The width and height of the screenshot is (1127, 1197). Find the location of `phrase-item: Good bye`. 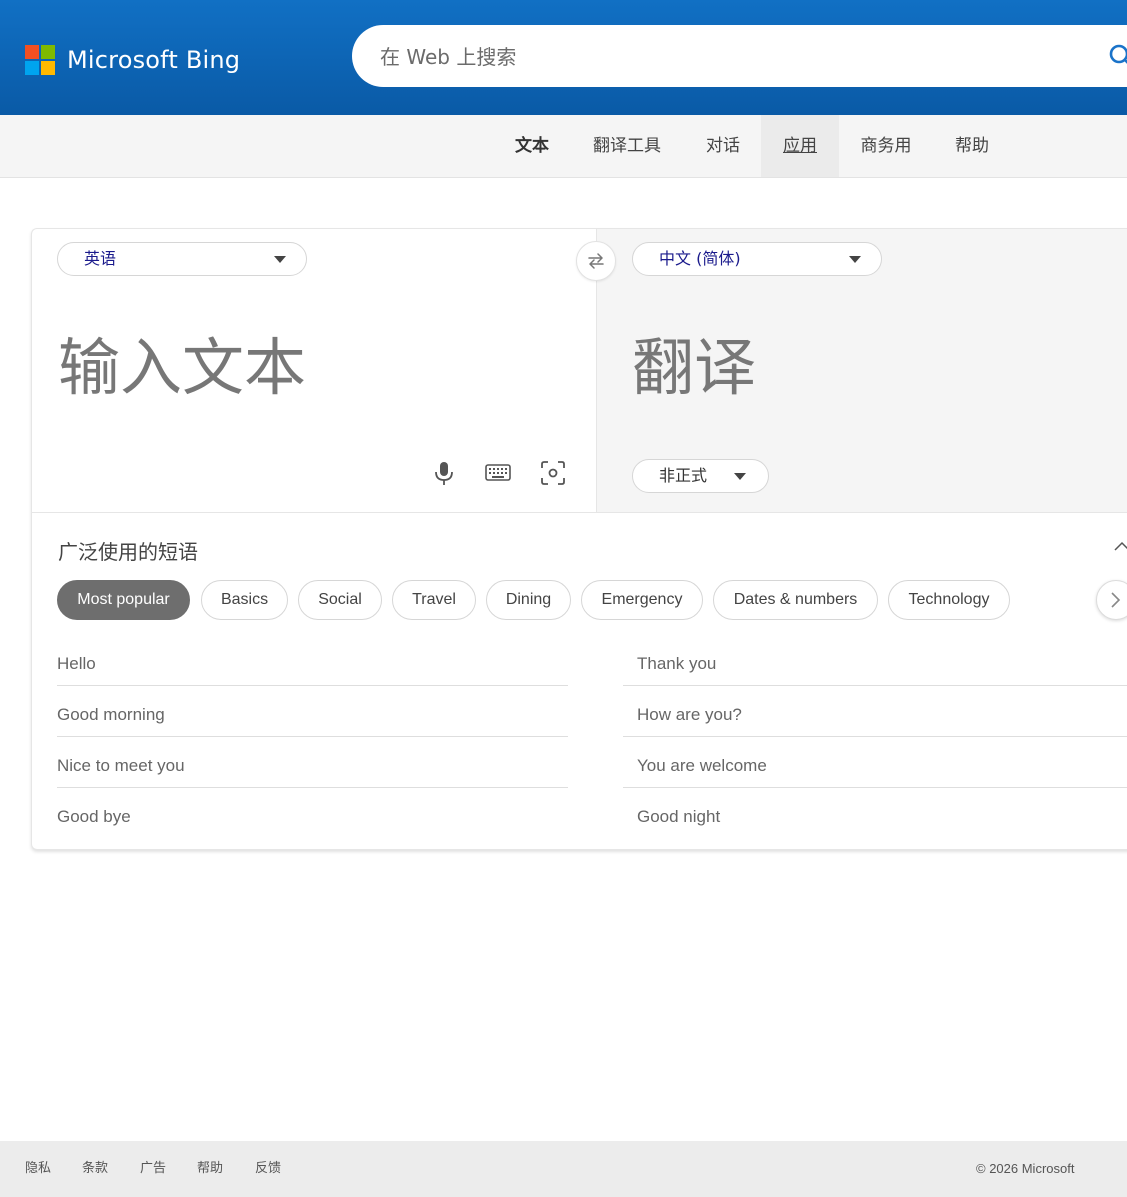

phrase-item: Good bye is located at coordinates (312, 813).